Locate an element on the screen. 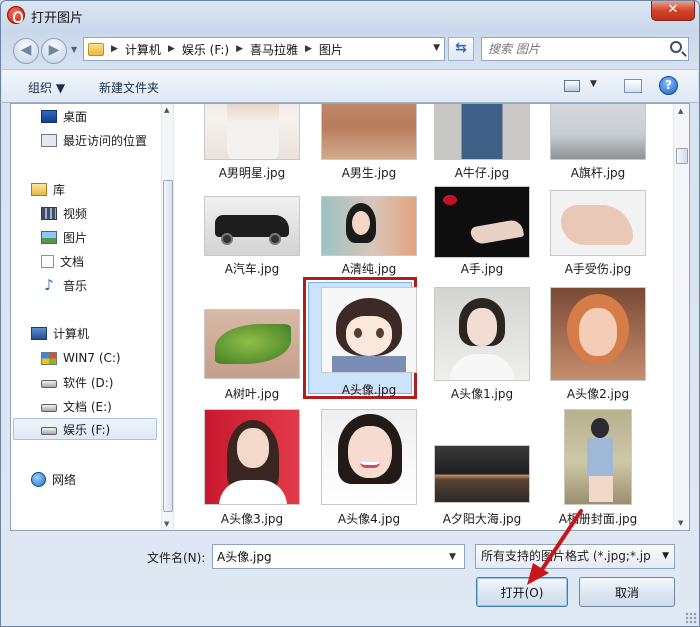 The width and height of the screenshot is (700, 627). search-input is located at coordinates (572, 49).